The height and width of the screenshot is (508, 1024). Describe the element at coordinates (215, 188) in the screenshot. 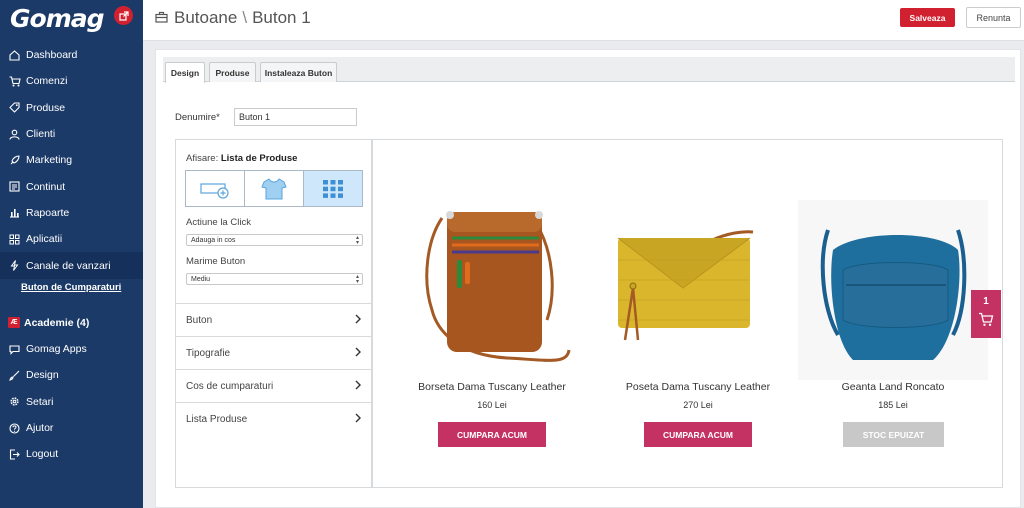

I see `single-button-icon` at that location.